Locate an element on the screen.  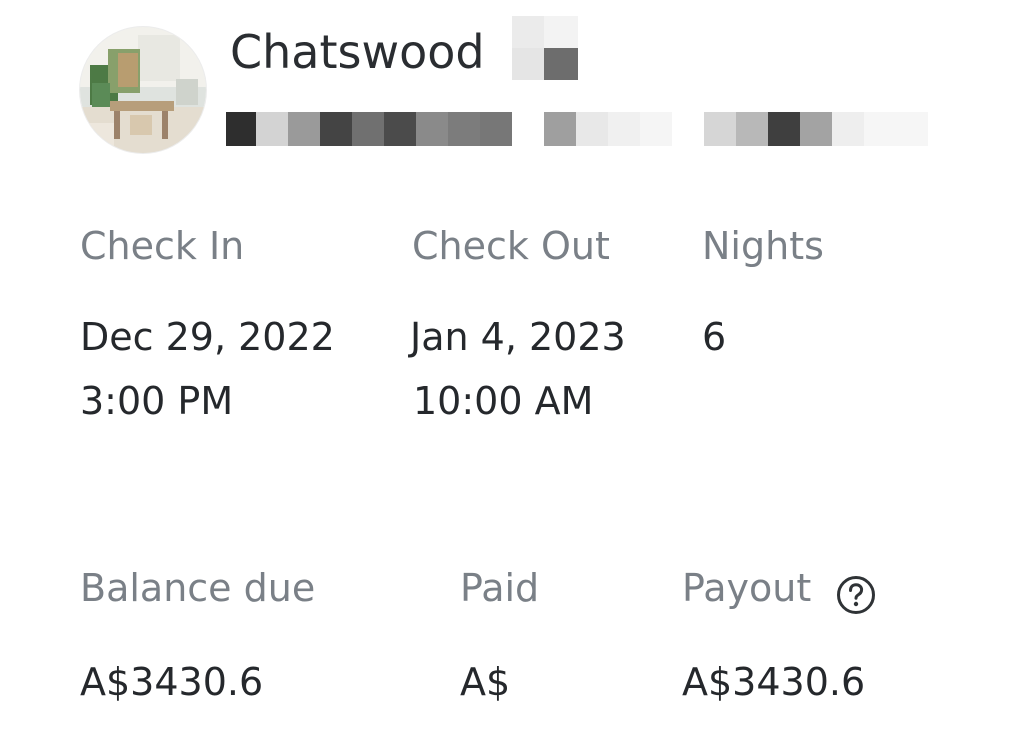
payout-value: A$3430.6 is located at coordinates (774, 682).